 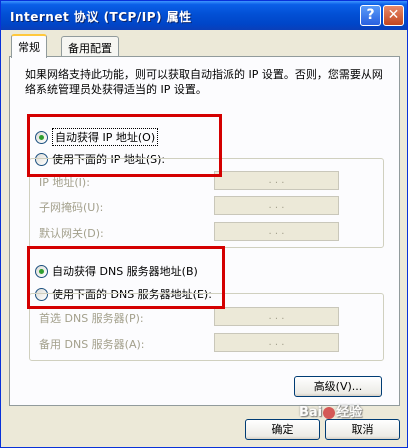 I want to click on close-icon: ✕, so click(x=393, y=15).